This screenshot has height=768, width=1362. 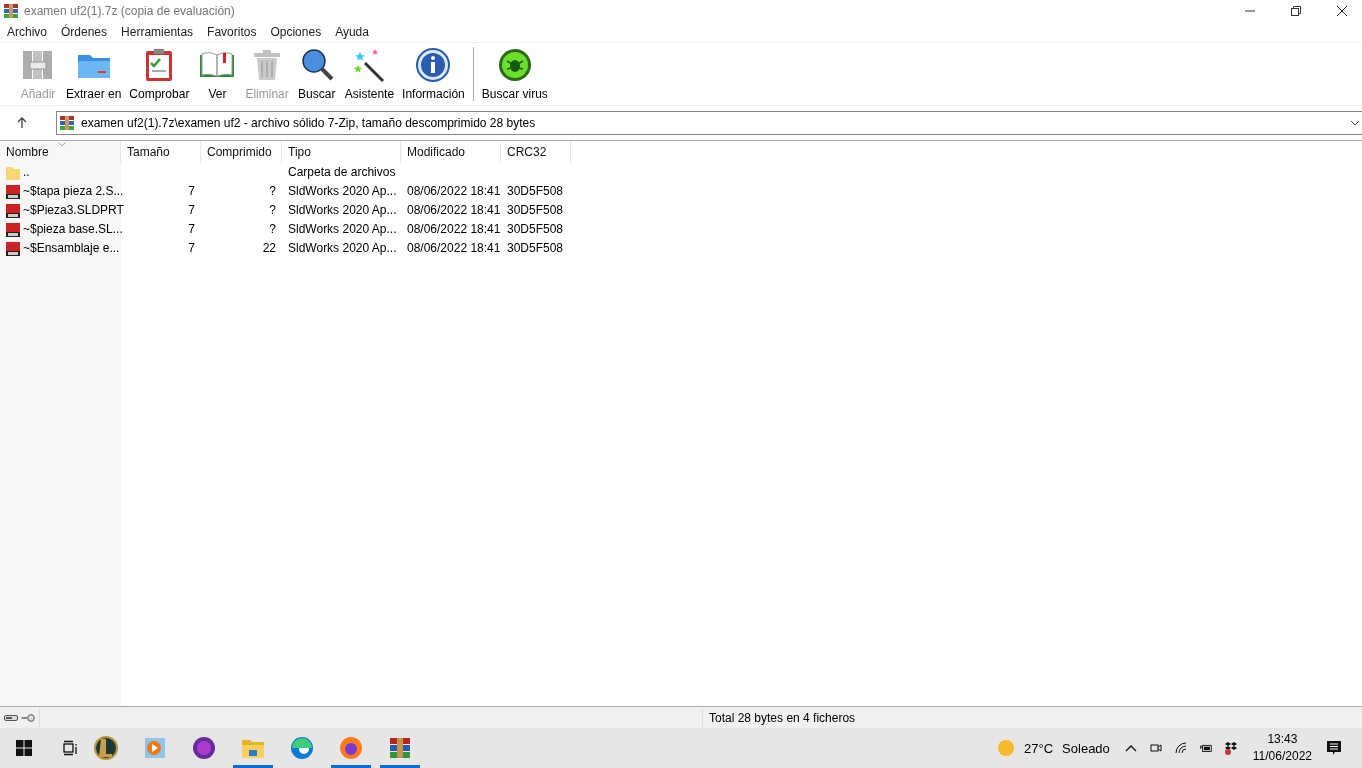 What do you see at coordinates (1155, 748) in the screenshot?
I see `camera-icon` at bounding box center [1155, 748].